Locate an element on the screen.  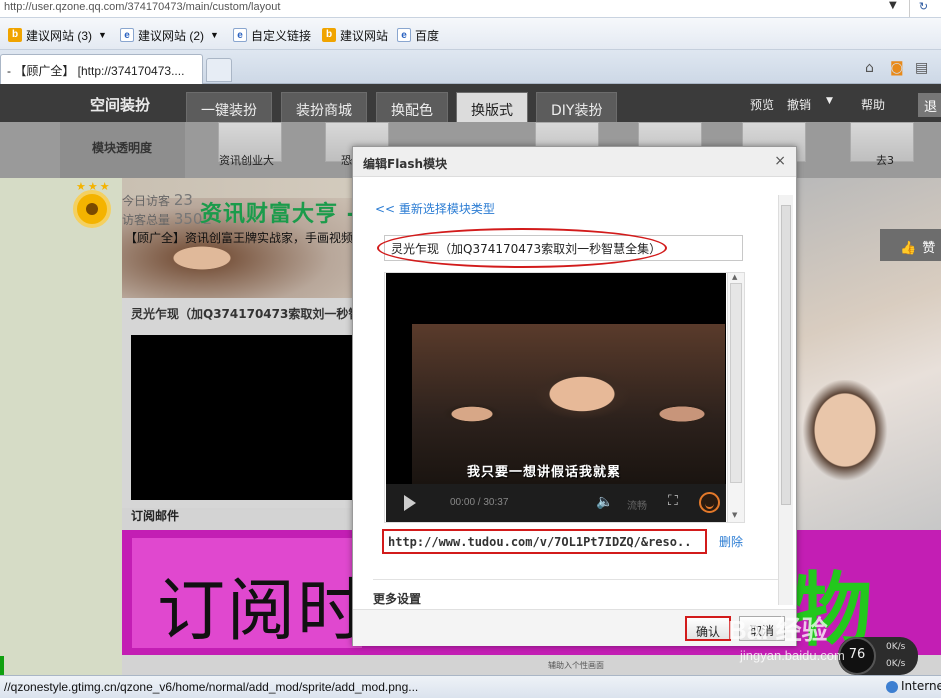
speed-widget: 76 0K/s 0K/s is located at coordinates (878, 656).